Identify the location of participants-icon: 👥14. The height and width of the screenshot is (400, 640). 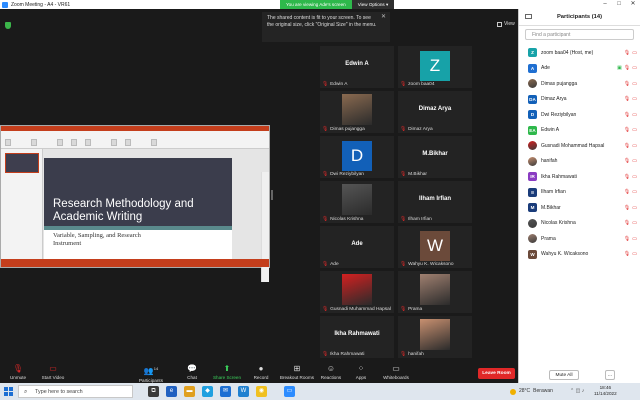
(151, 371).